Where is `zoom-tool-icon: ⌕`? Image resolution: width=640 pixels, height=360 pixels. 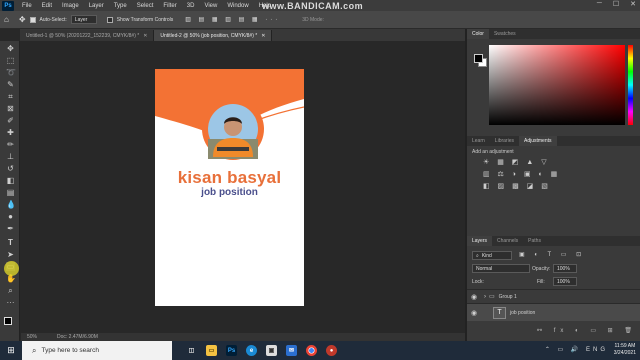 zoom-tool-icon: ⌕ is located at coordinates (10, 290).